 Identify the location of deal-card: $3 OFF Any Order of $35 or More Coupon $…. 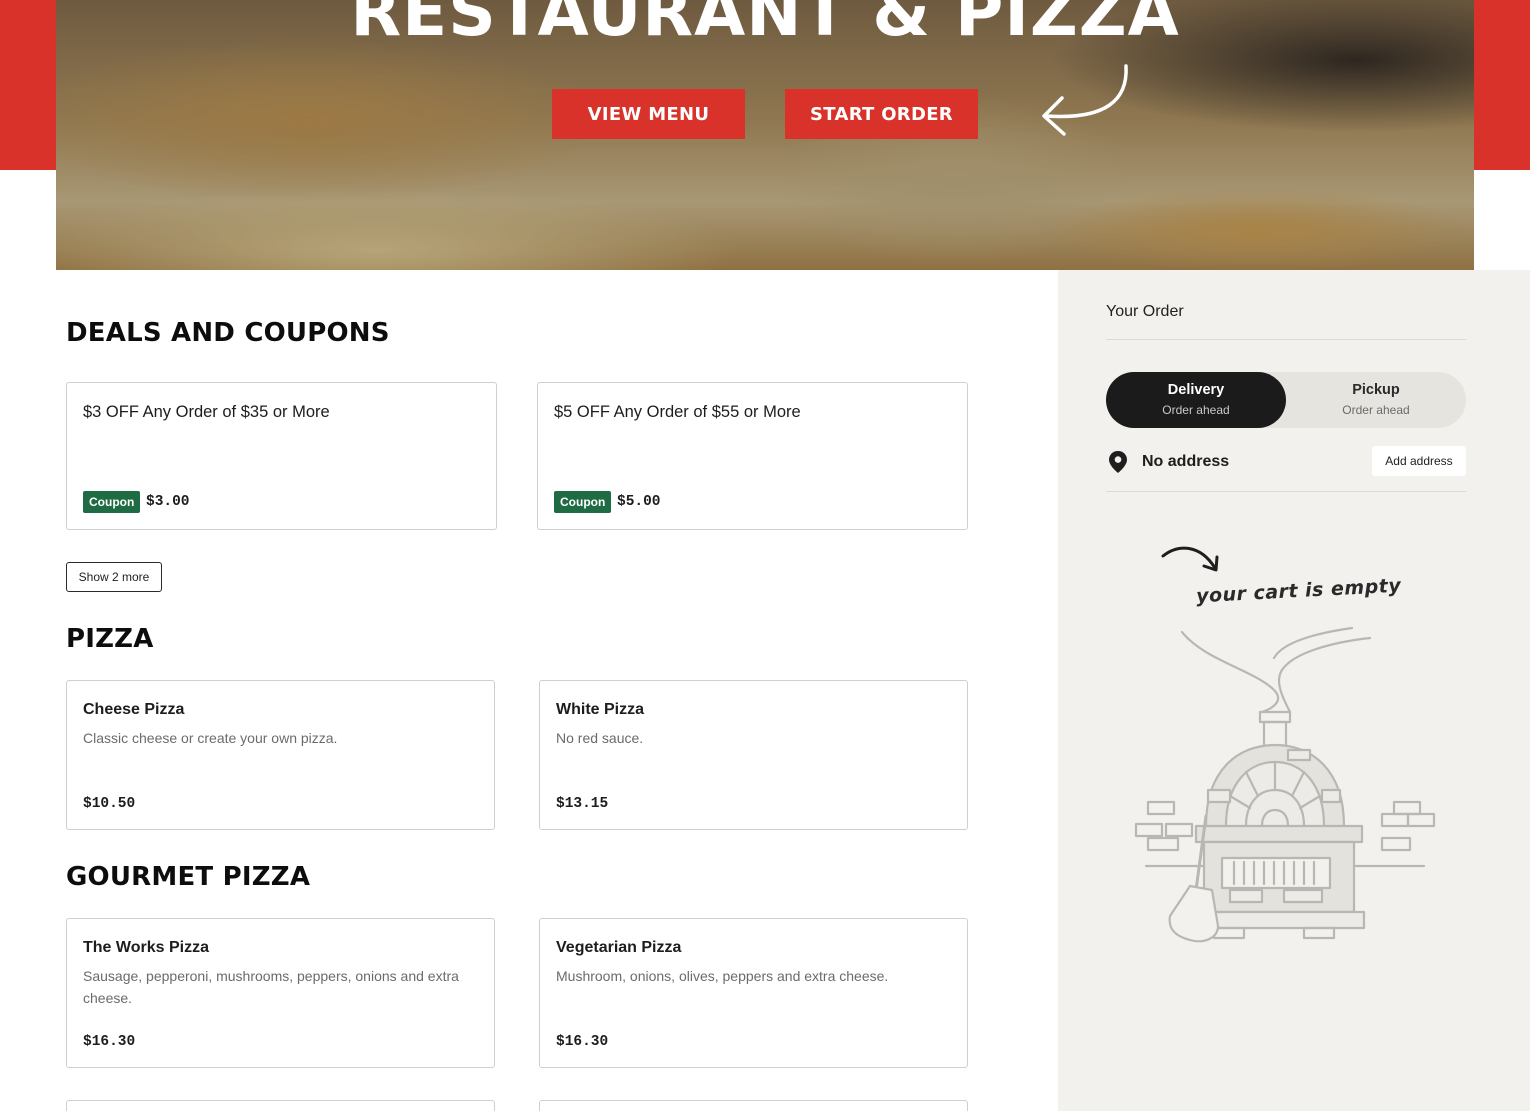
(281, 456).